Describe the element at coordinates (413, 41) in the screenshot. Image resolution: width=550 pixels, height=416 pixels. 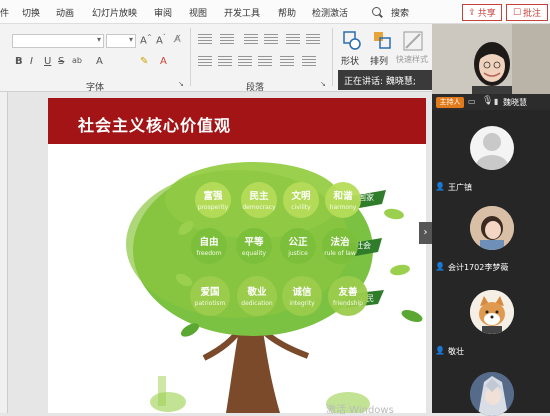
I see `quick-styles-icon` at that location.